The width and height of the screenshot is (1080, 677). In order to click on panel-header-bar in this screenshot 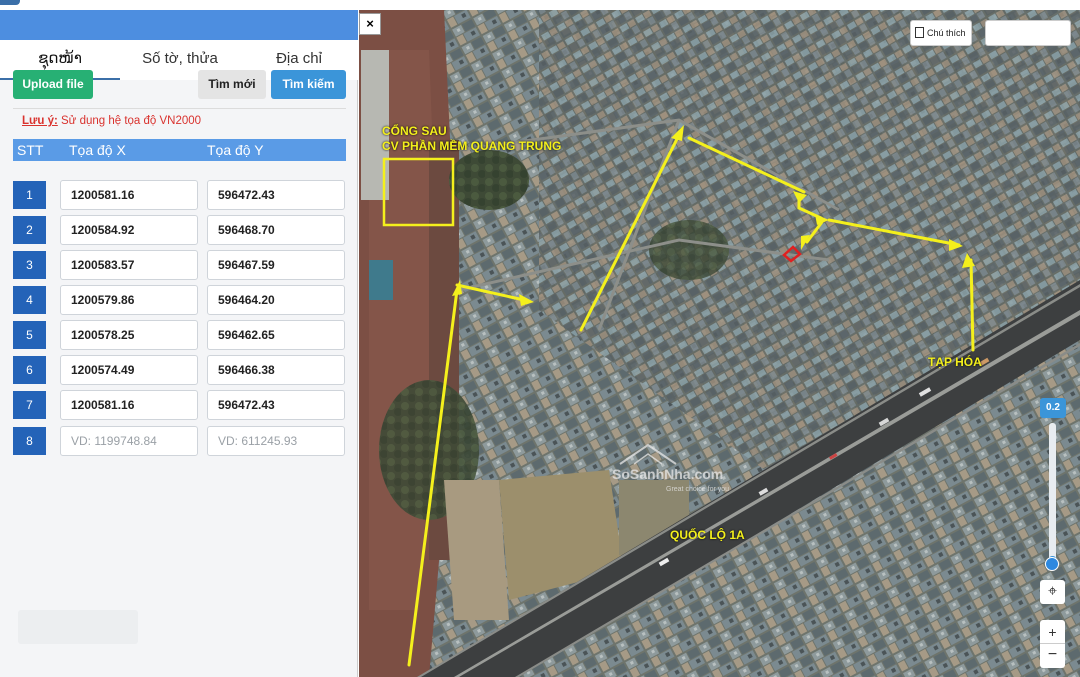, I will do `click(179, 25)`.